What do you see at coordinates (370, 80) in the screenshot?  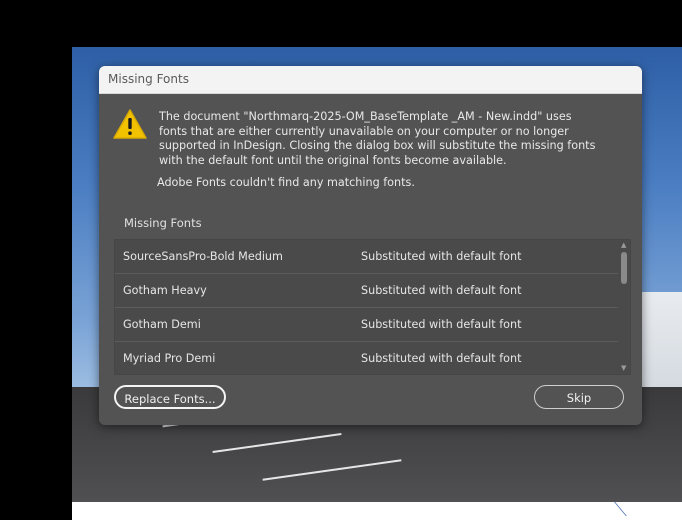 I see `dialog-title: Missing Fonts` at bounding box center [370, 80].